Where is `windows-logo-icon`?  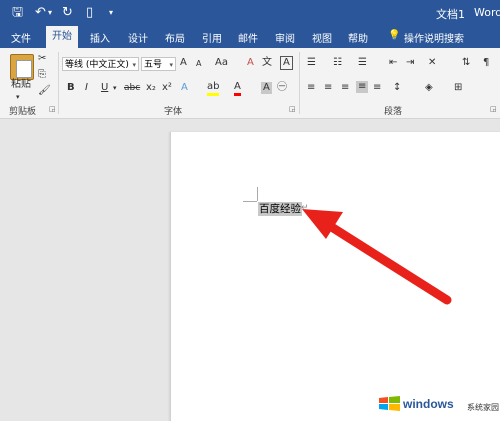
windows-logo-icon is located at coordinates (389, 403).